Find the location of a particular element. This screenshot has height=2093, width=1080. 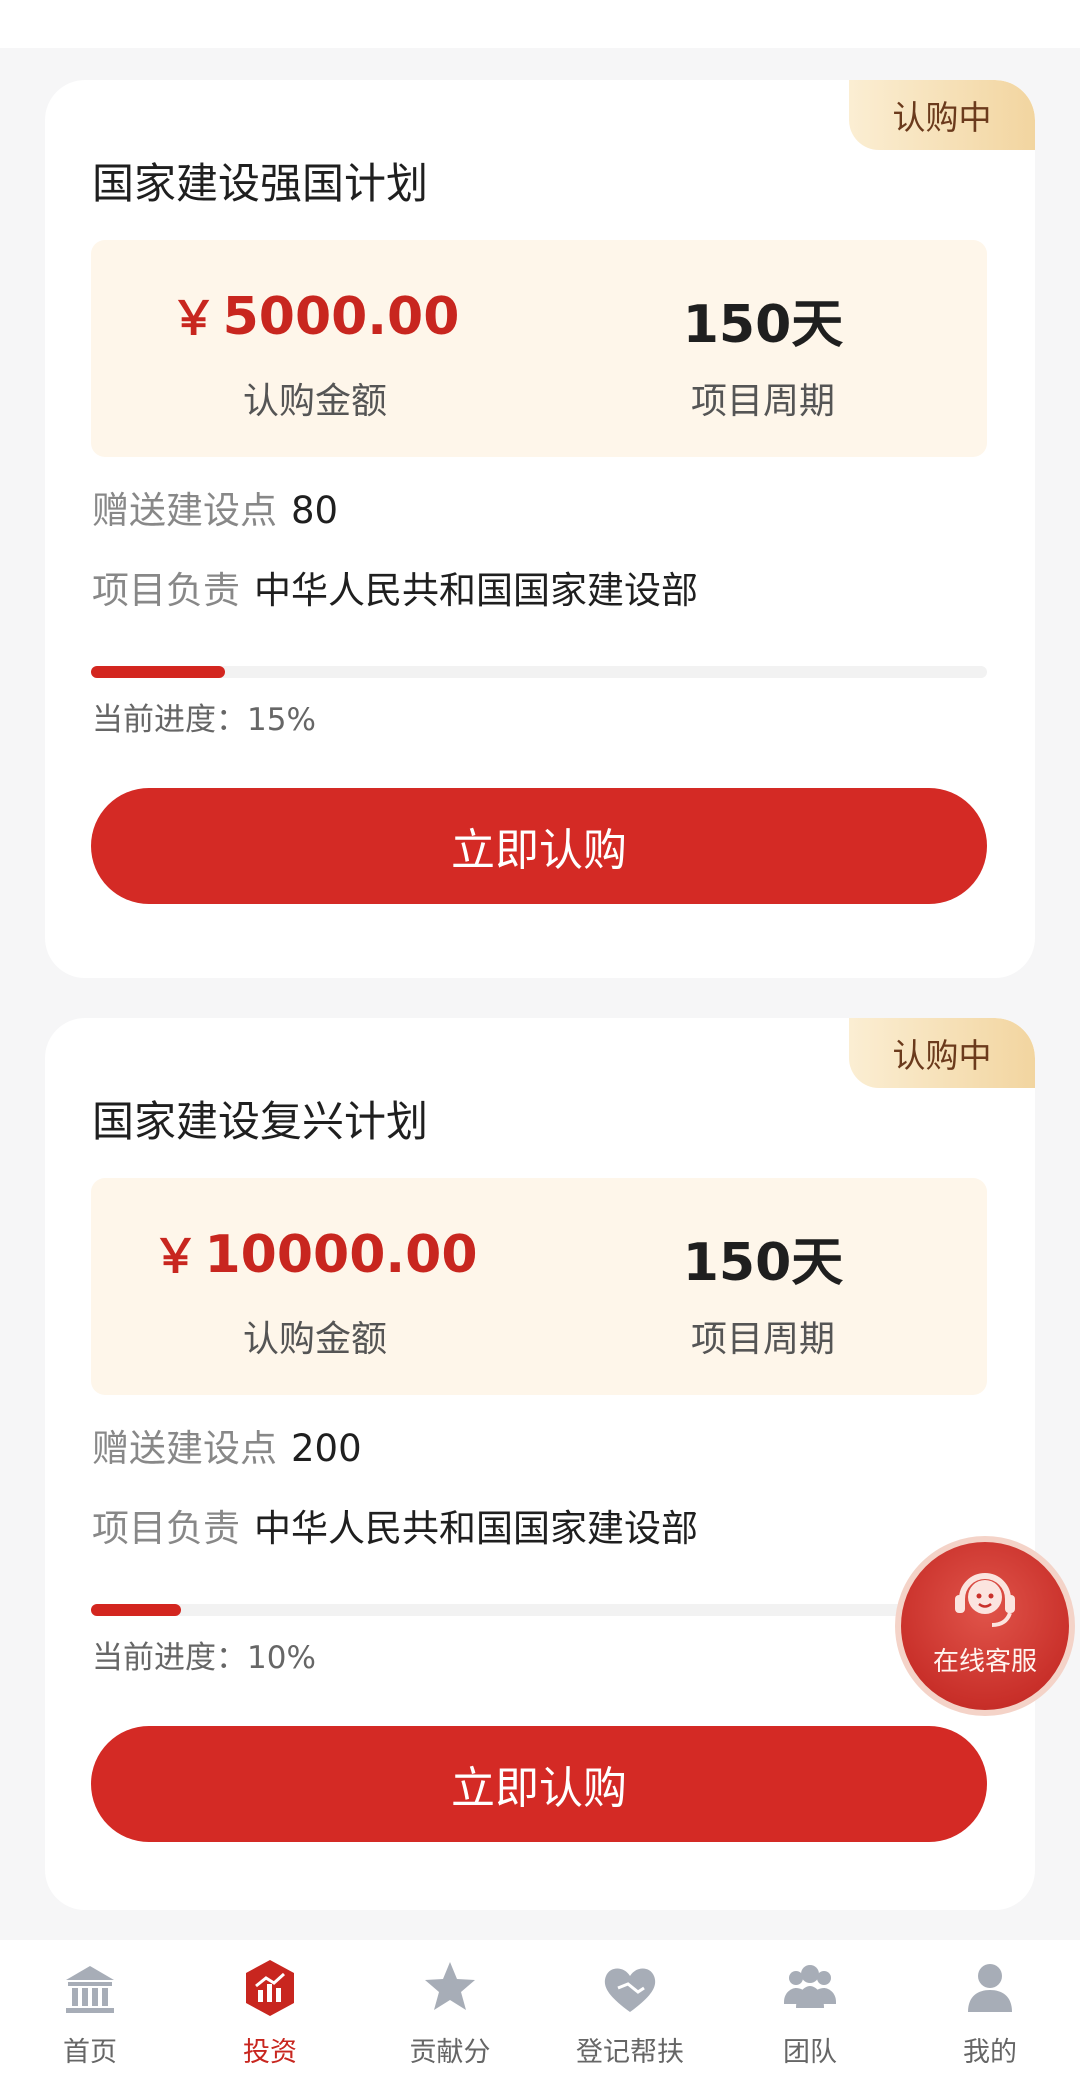

star-icon is located at coordinates (450, 1986).